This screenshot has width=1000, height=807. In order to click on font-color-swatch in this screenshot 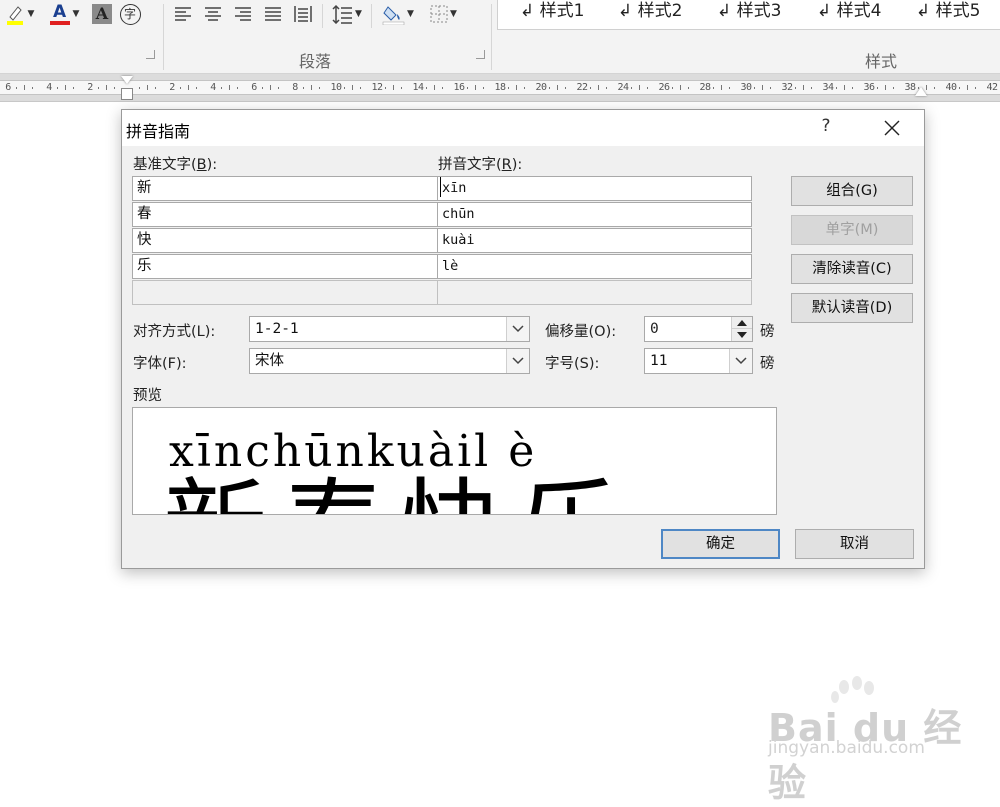, I will do `click(59, 23)`.